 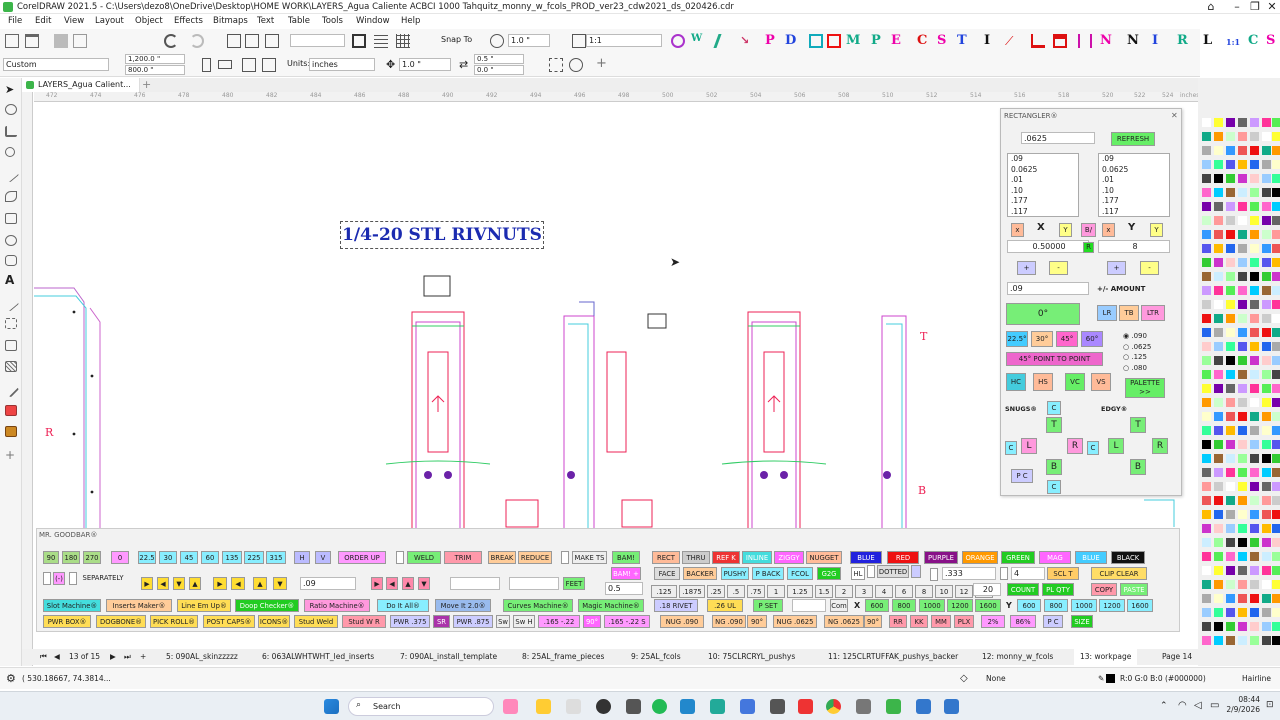 What do you see at coordinates (318, 657) in the screenshot?
I see `page-tab: 6: 063ALWHTWHT_led_inserts` at bounding box center [318, 657].